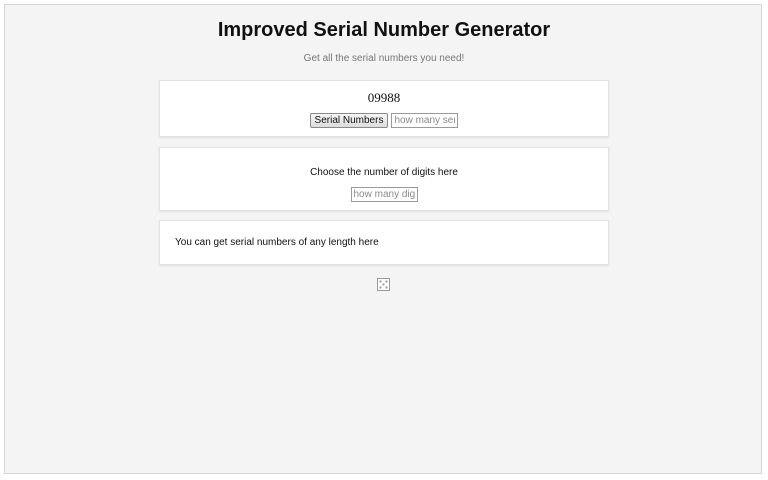 This screenshot has height=480, width=768. I want to click on serial-number-output: 09988, so click(384, 97).